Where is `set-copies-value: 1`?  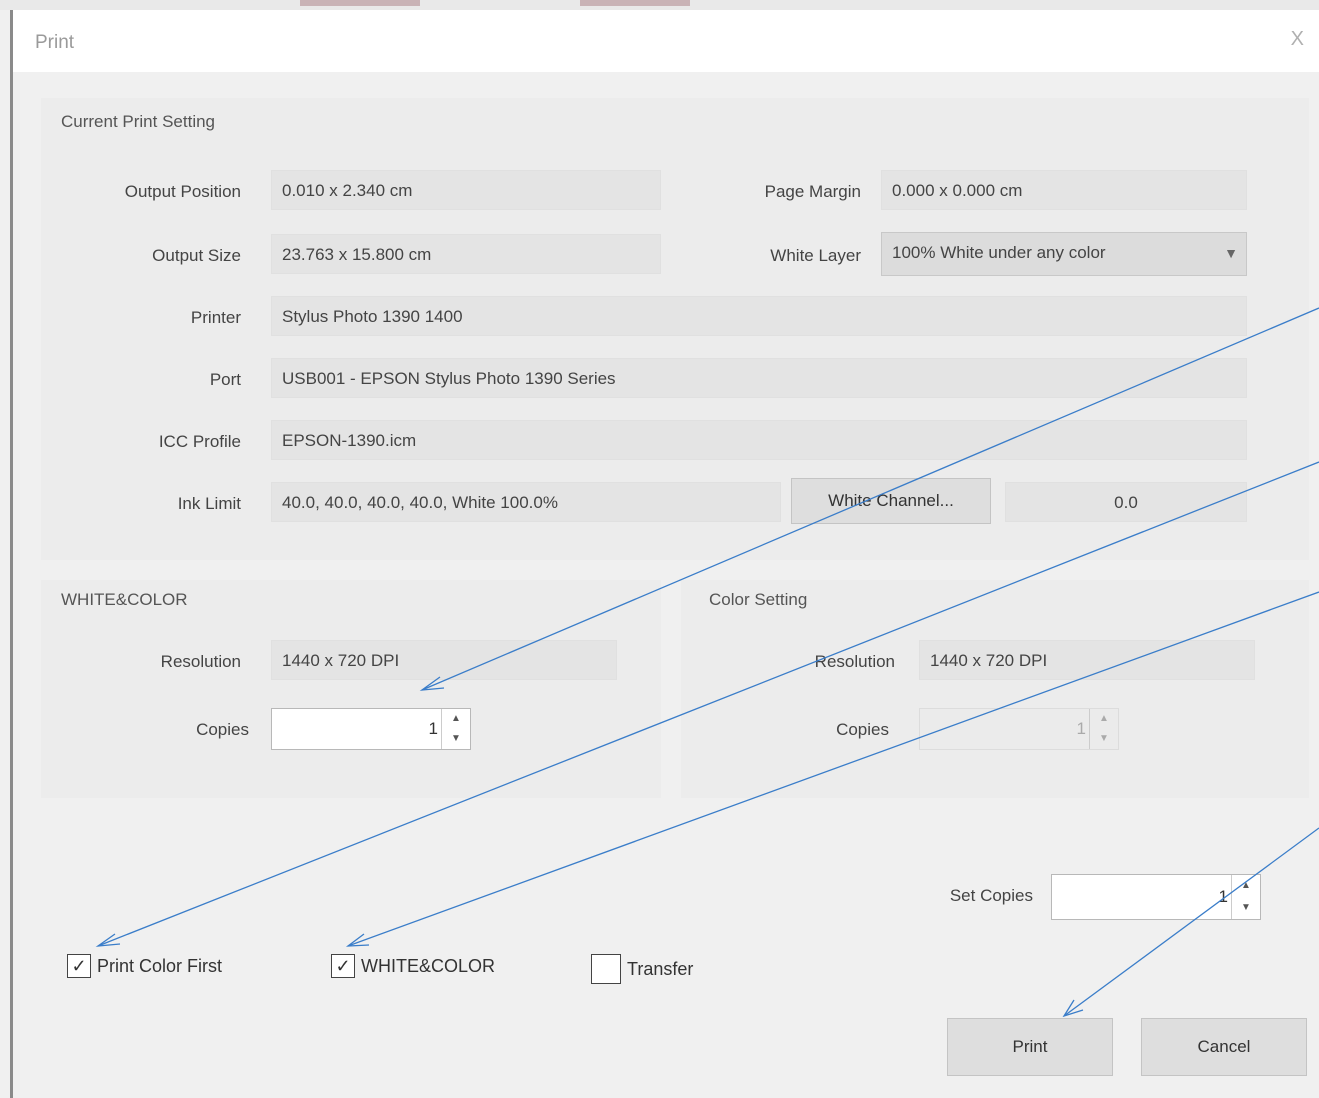
set-copies-value: 1 is located at coordinates (1223, 896).